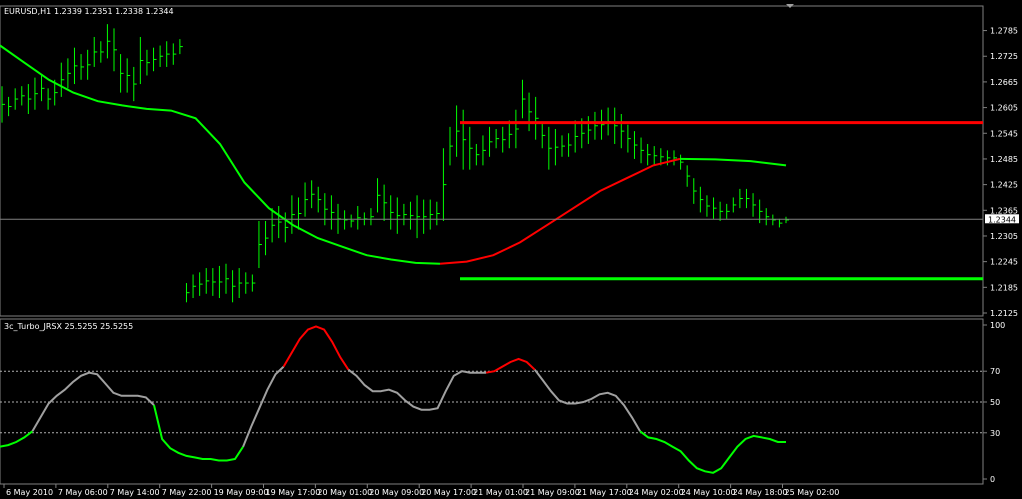 The height and width of the screenshot is (499, 1022). Describe the element at coordinates (1004, 133) in the screenshot. I see `price-tick-label: 1.2545` at that location.